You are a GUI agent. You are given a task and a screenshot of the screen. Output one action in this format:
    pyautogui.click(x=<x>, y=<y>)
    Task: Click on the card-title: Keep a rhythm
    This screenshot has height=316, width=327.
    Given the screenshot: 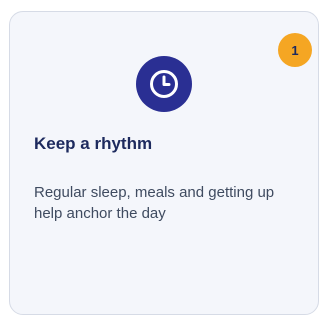 What is the action you would take?
    pyautogui.click(x=93, y=143)
    